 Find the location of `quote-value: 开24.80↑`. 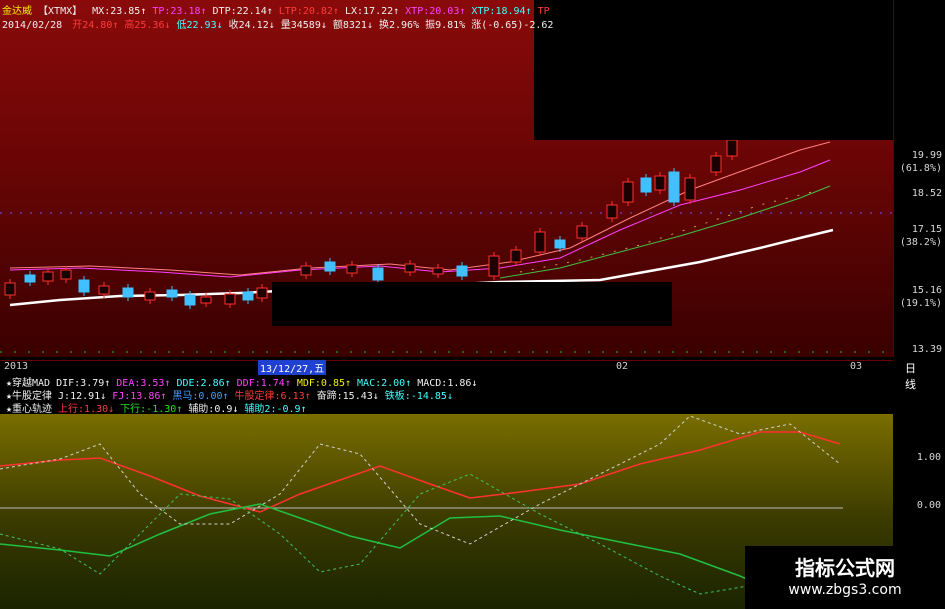

quote-value: 开24.80↑ is located at coordinates (95, 25).